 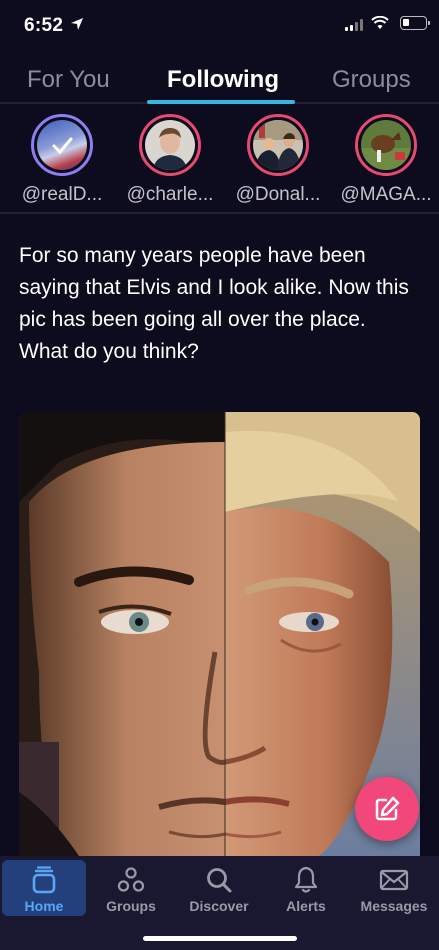 I want to click on nav-home: Home, so click(x=44, y=888).